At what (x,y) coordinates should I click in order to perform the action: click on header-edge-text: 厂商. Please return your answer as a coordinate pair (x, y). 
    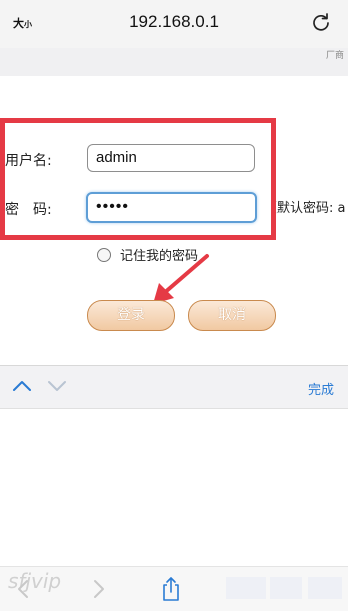
    Looking at the image, I should click on (334, 56).